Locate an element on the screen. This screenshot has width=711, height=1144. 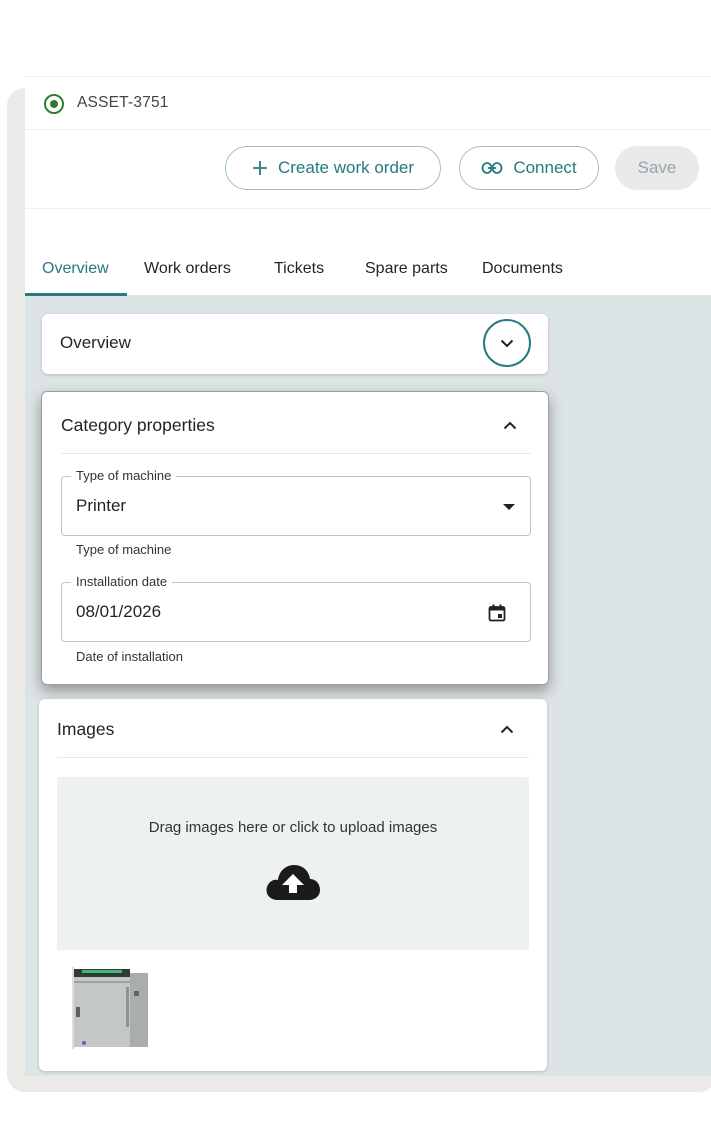
type-of-machine-select: Type of machine Printer is located at coordinates (296, 502).